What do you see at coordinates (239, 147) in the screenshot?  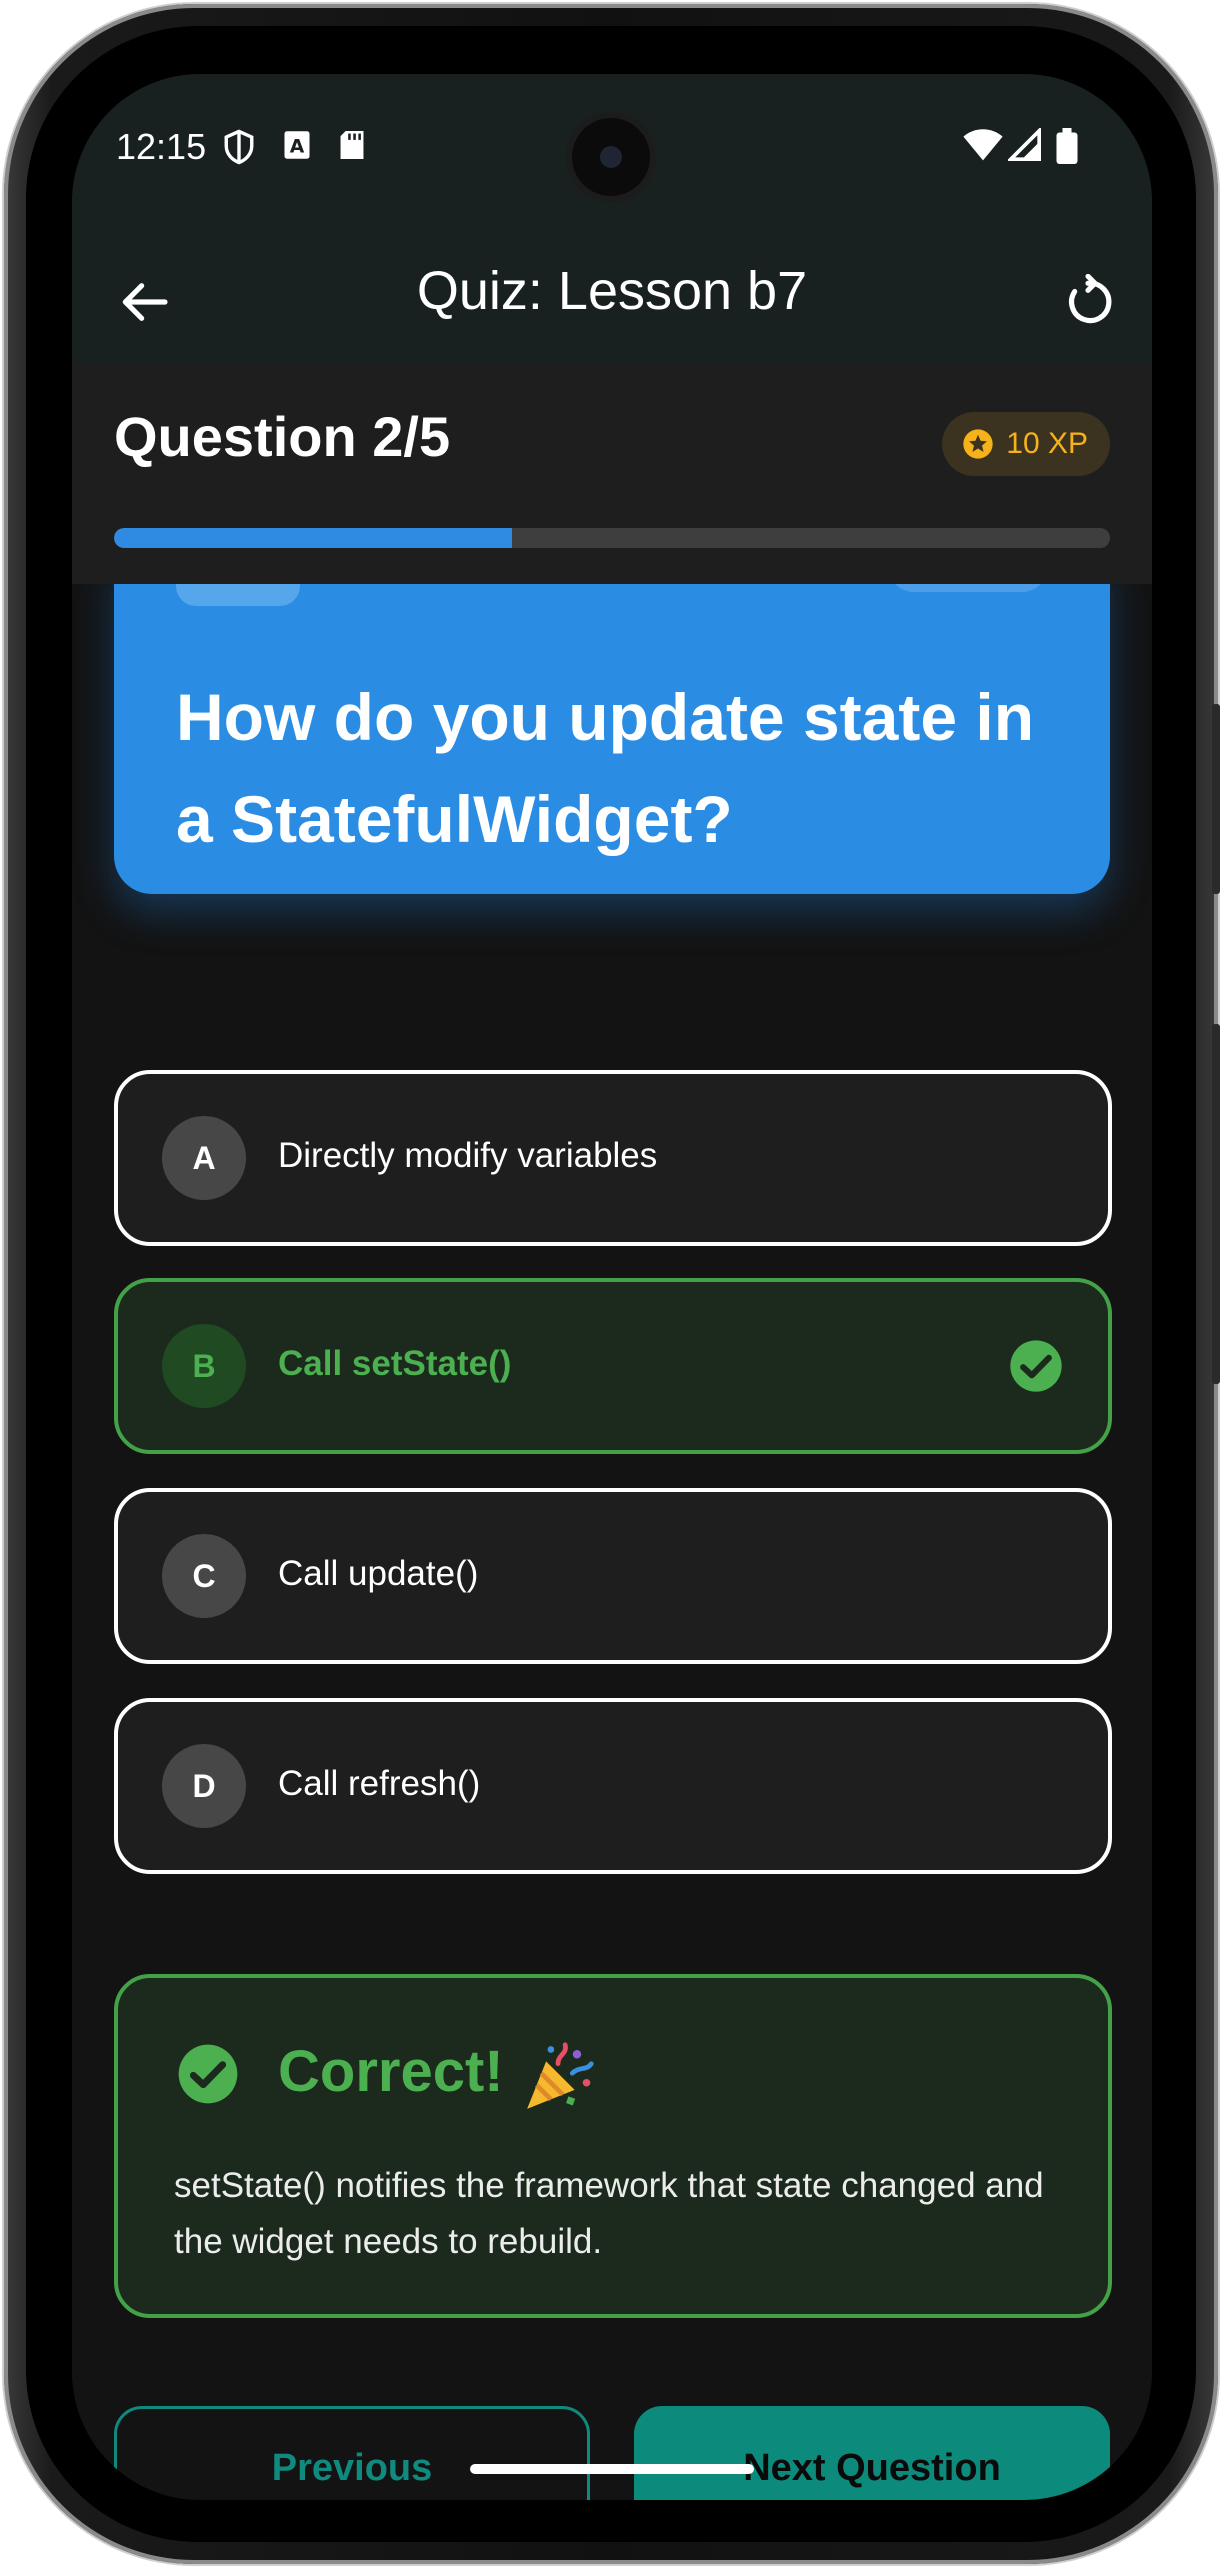 I see `shield-icon` at bounding box center [239, 147].